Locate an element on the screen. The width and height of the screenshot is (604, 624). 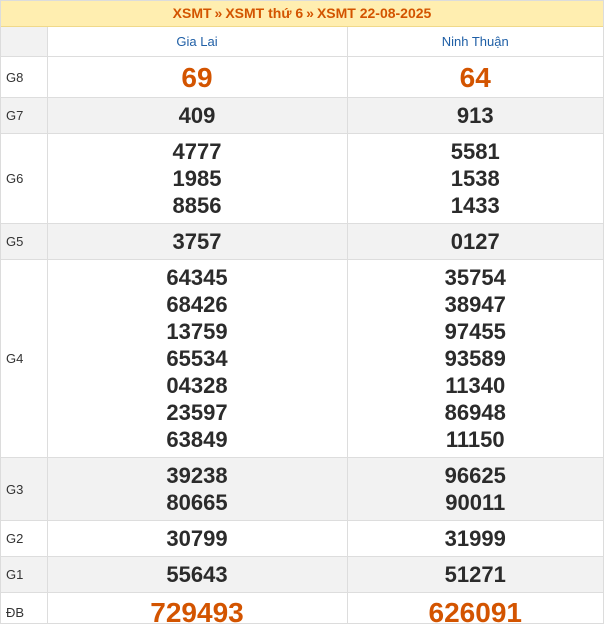
prize-number: 3757 is located at coordinates (197, 241).